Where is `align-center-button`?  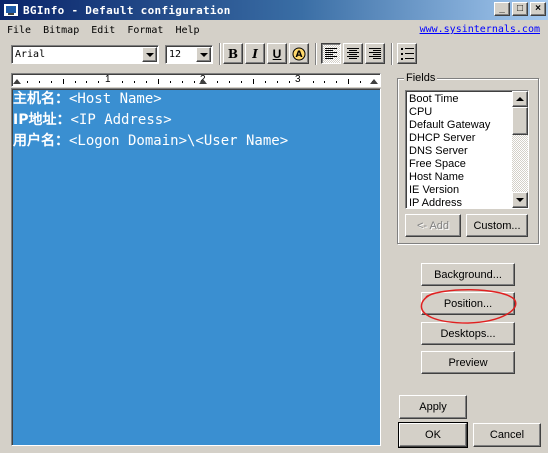 align-center-button is located at coordinates (353, 53).